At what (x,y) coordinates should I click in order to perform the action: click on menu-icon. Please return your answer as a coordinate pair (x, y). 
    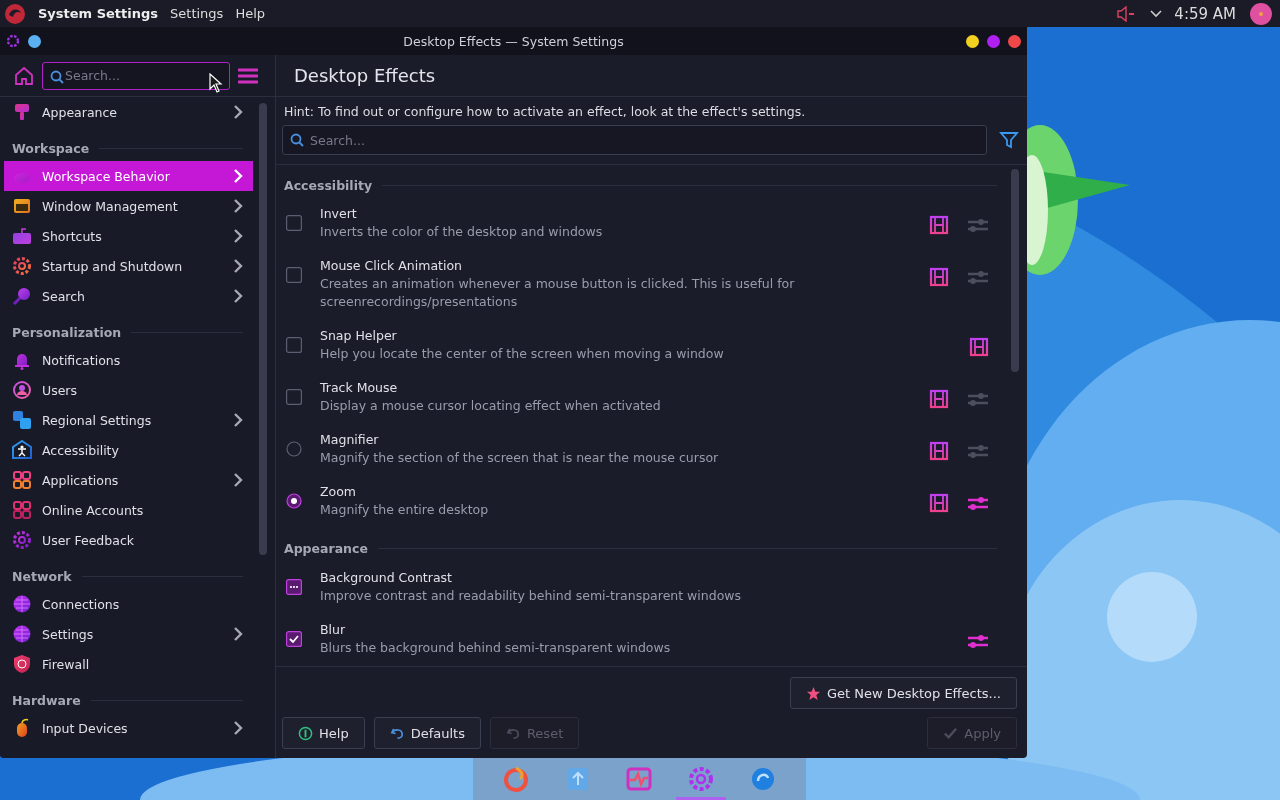
    Looking at the image, I should click on (248, 75).